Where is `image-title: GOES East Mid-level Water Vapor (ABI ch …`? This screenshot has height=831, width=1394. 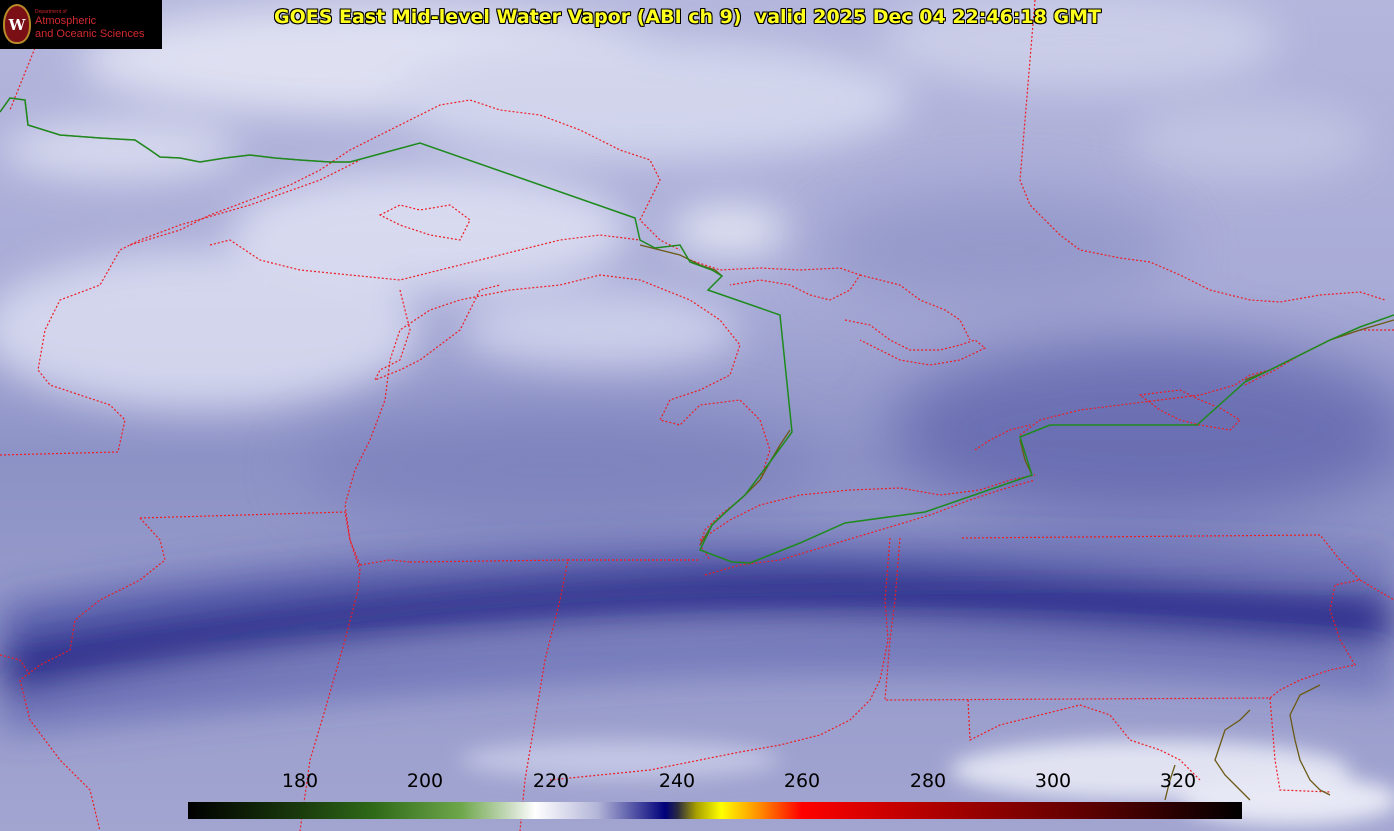 image-title: GOES East Mid-level Water Vapor (ABI ch … is located at coordinates (687, 17).